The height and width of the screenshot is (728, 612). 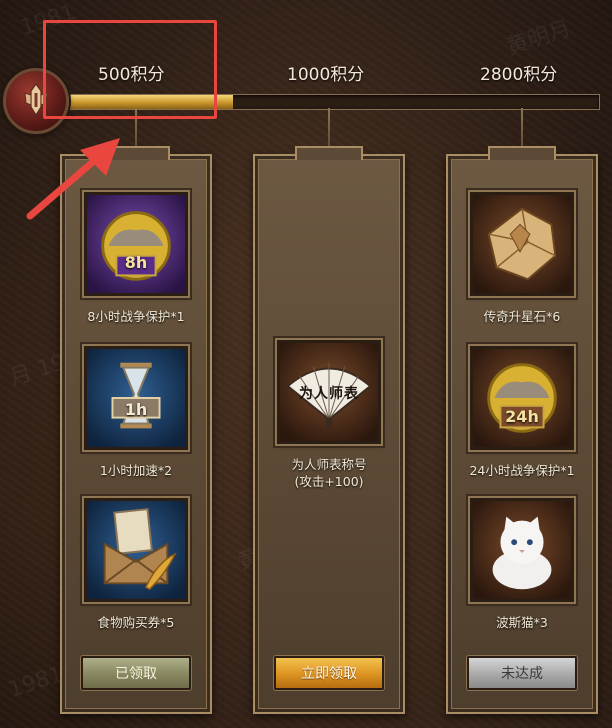 I want to click on highlight-box, so click(x=130, y=69).